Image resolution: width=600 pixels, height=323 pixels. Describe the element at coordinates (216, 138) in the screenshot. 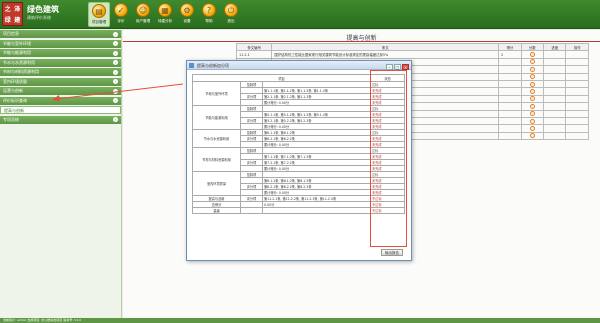

I see `group-name: 节水与水资源利用` at that location.